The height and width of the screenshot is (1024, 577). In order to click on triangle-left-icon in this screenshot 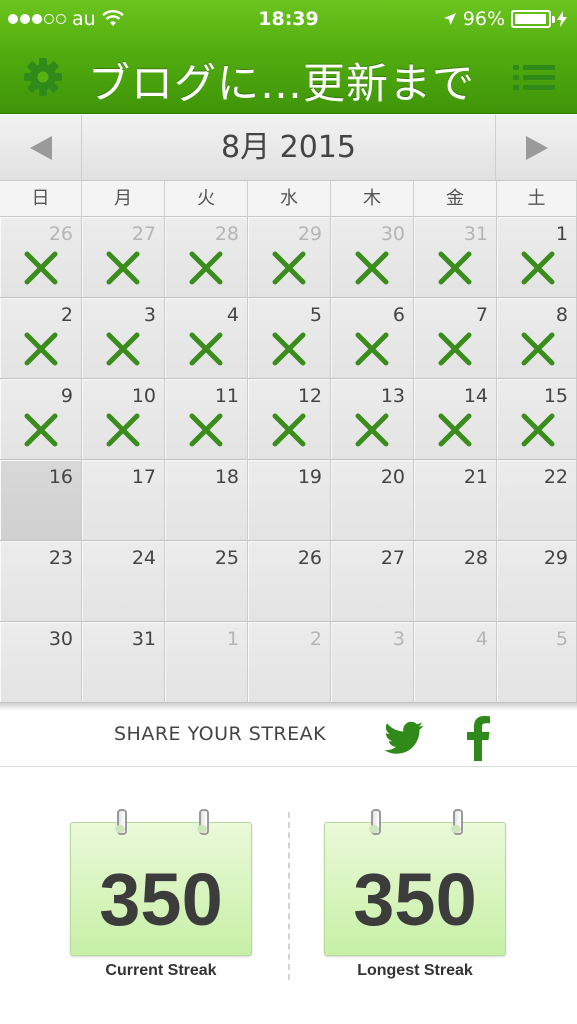, I will do `click(40, 148)`.